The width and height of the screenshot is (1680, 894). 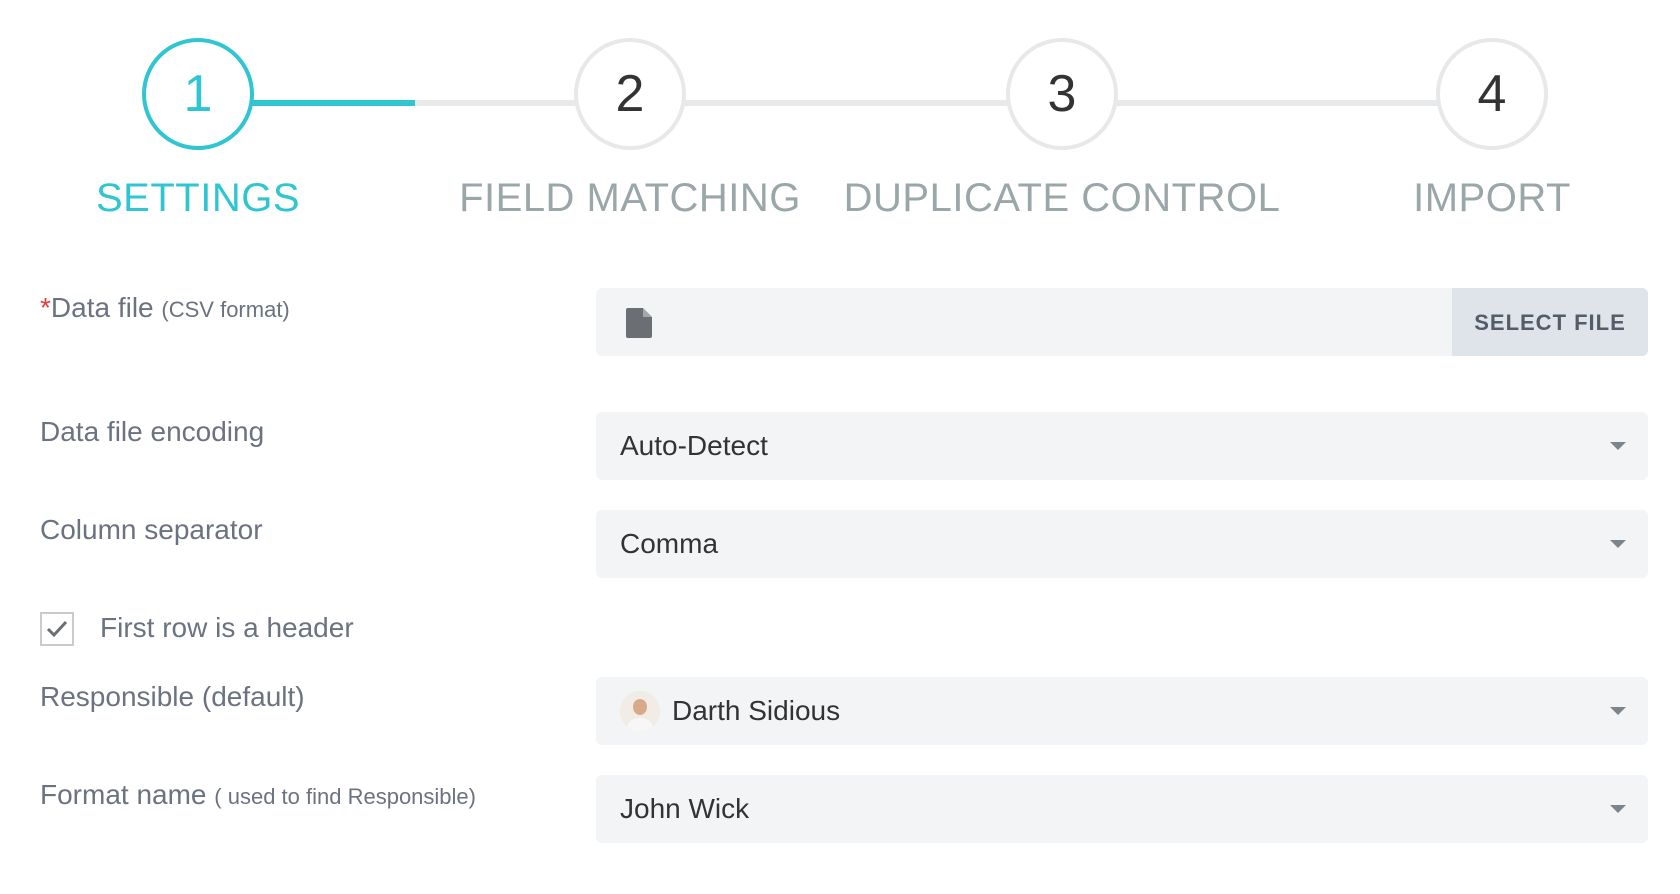 I want to click on step-label: DUPLICATE CONTROL, so click(x=1062, y=198).